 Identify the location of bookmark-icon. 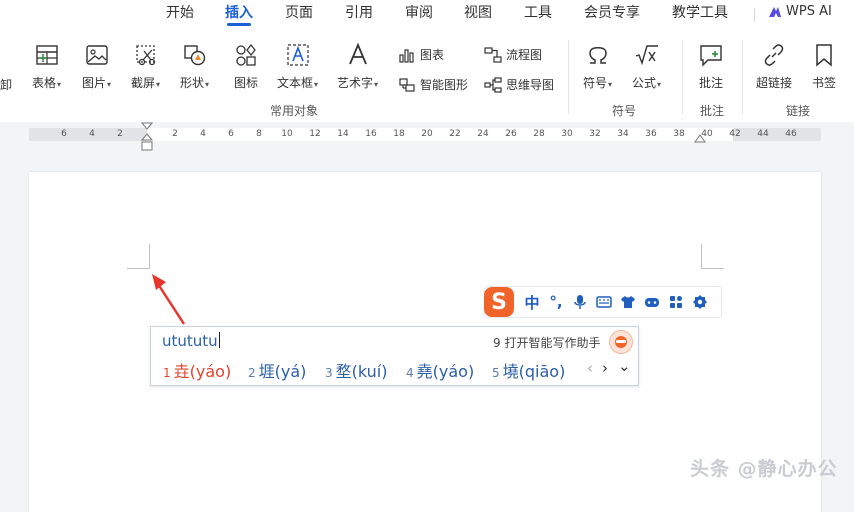
(824, 55).